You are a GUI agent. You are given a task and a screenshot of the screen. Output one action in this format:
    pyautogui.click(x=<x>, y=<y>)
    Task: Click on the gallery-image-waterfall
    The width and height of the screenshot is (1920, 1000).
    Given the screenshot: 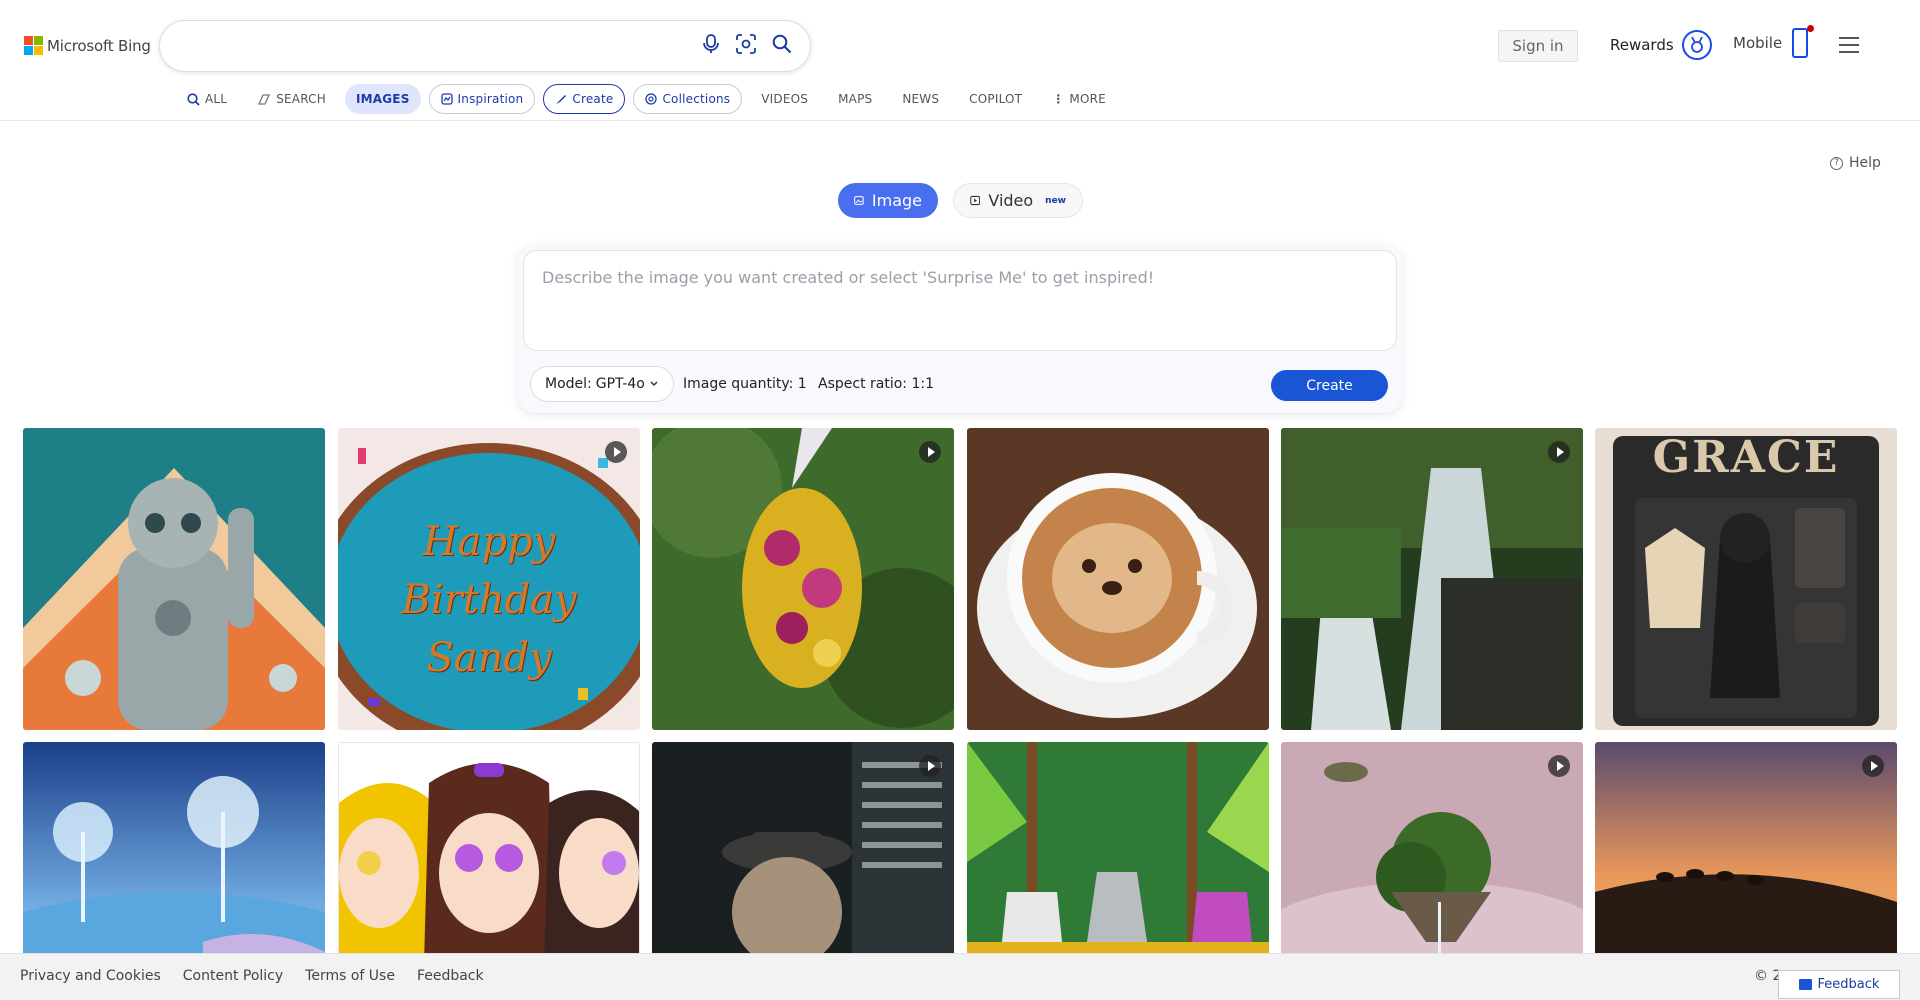 What is the action you would take?
    pyautogui.click(x=1432, y=579)
    